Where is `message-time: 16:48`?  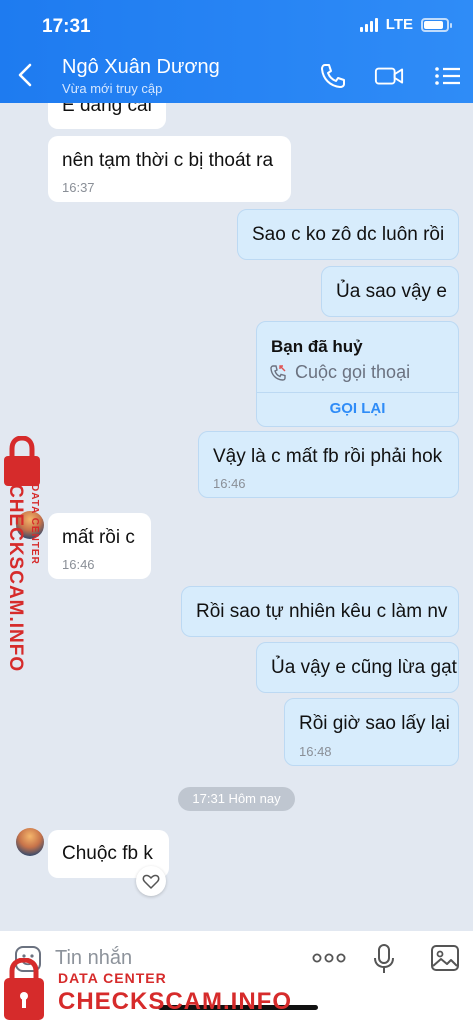
message-time: 16:48 is located at coordinates (315, 751).